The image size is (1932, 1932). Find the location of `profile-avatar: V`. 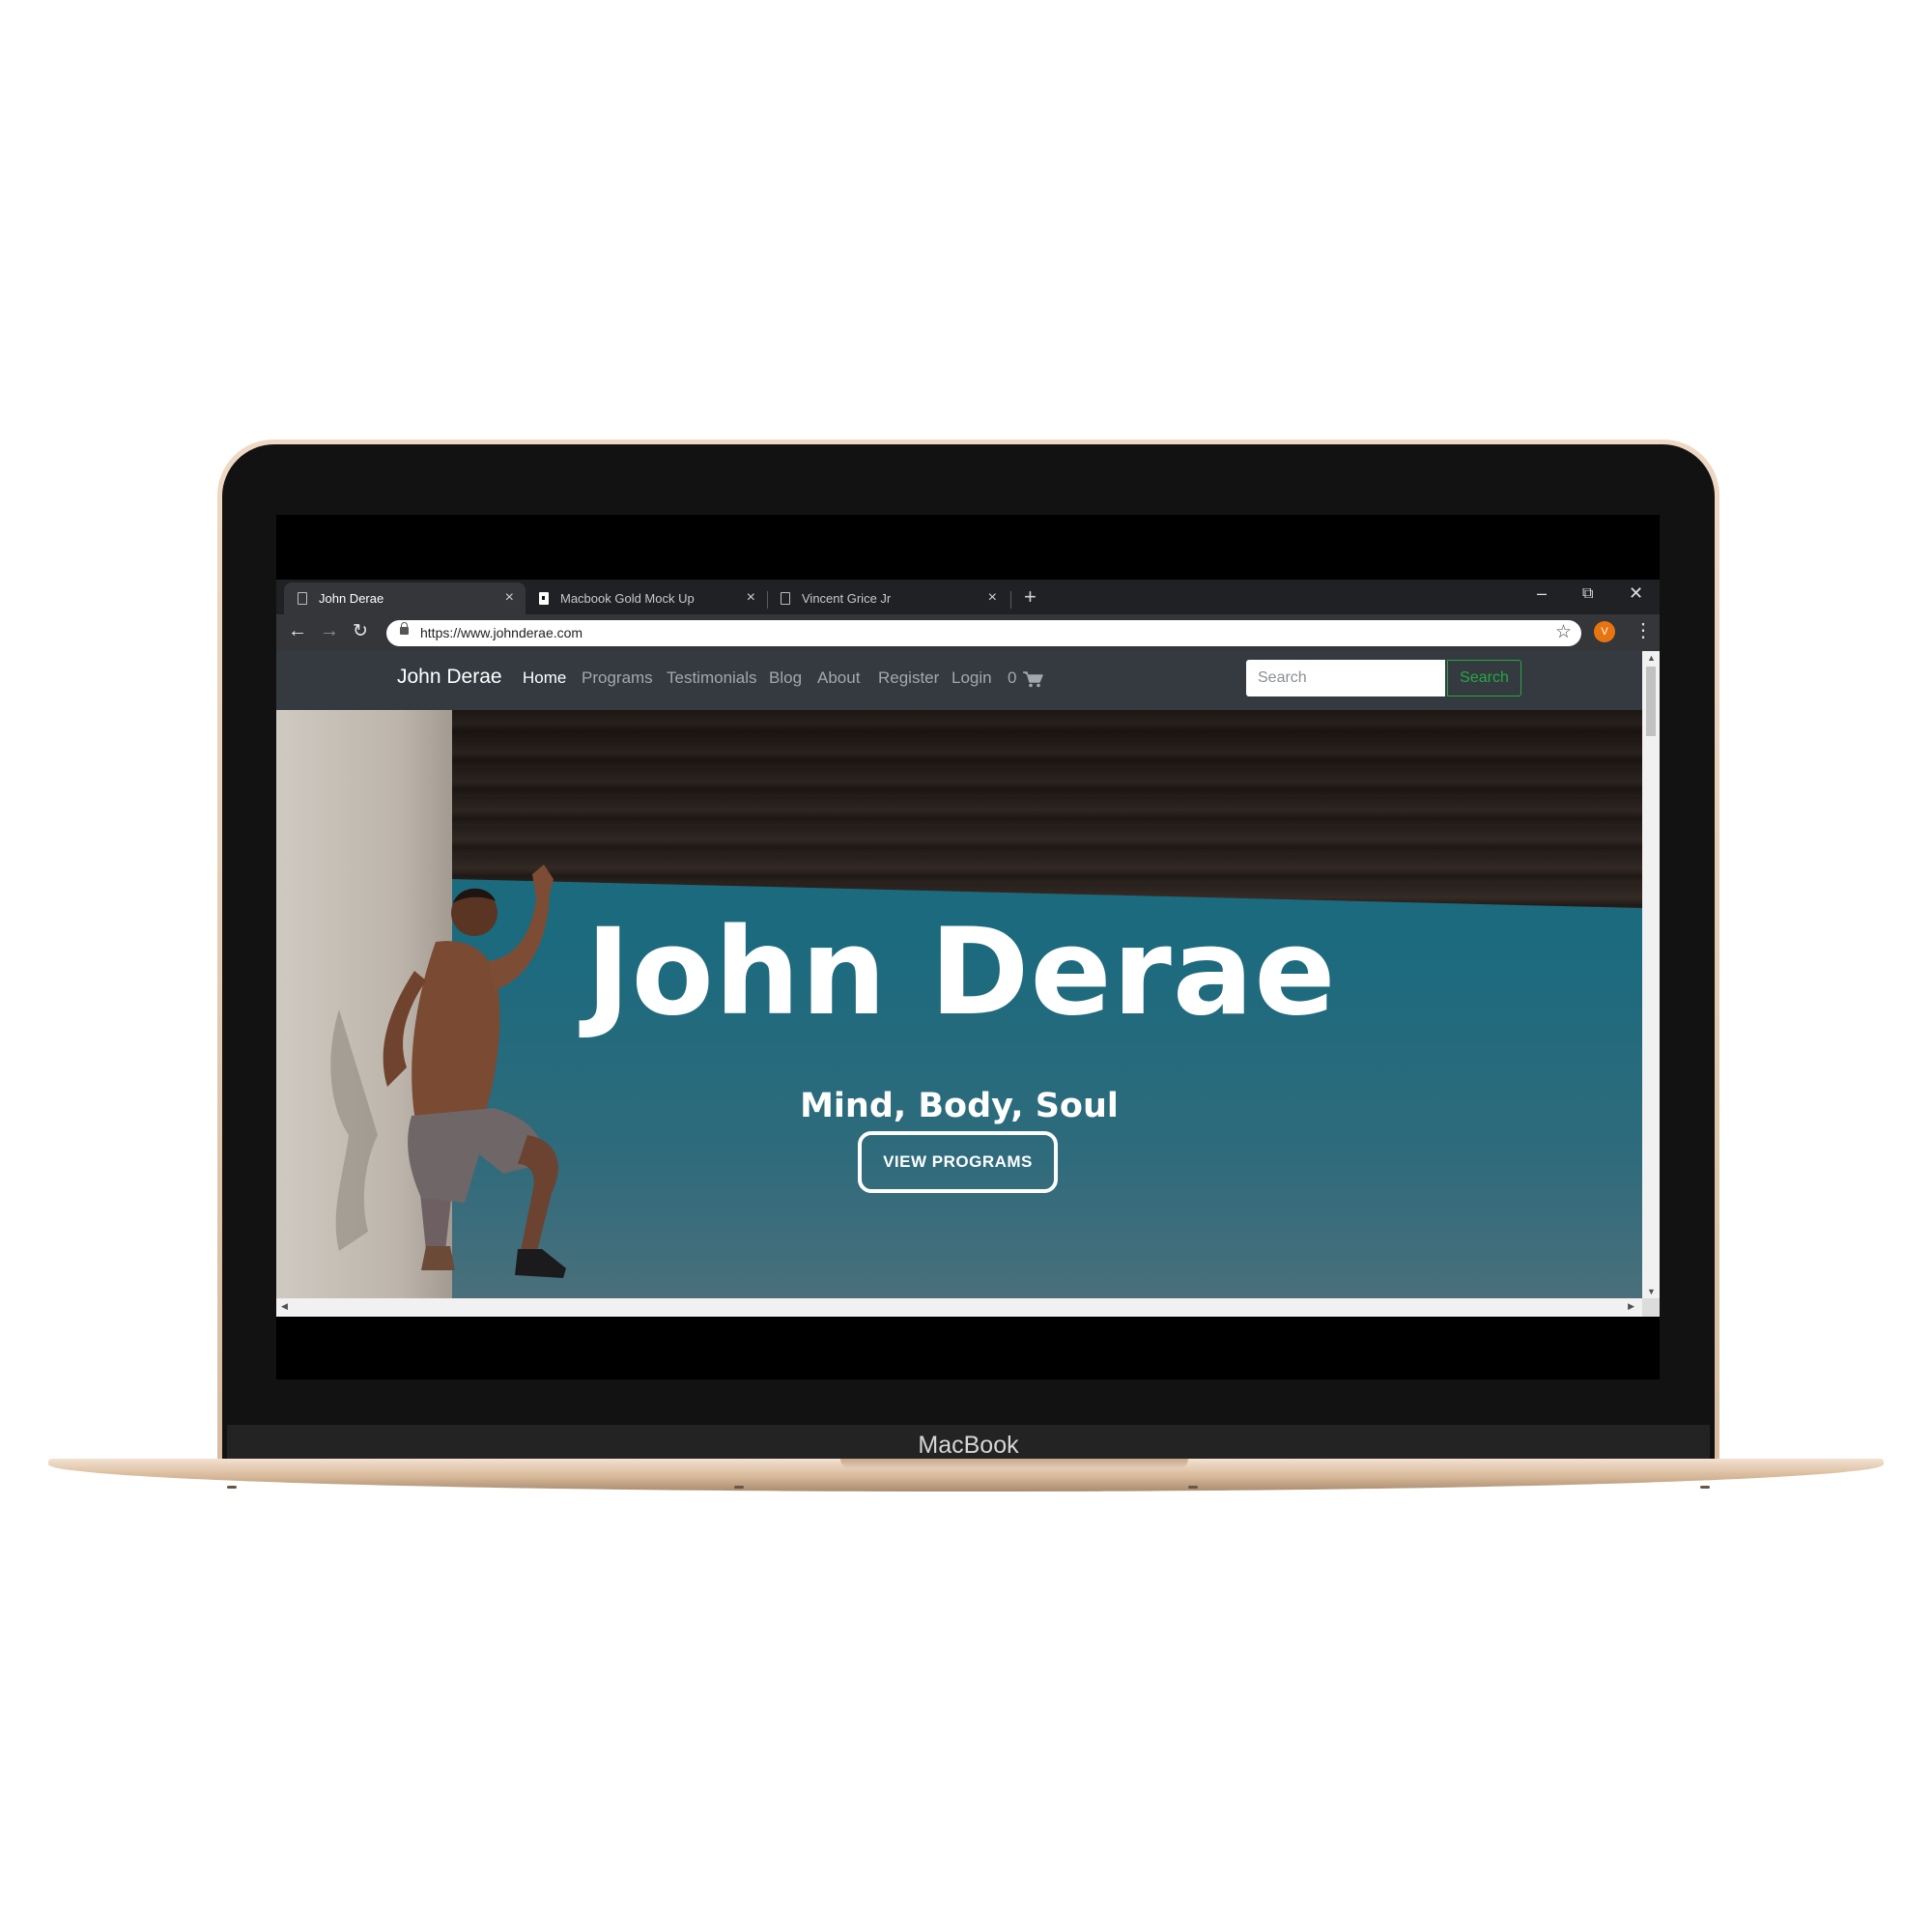

profile-avatar: V is located at coordinates (1604, 631).